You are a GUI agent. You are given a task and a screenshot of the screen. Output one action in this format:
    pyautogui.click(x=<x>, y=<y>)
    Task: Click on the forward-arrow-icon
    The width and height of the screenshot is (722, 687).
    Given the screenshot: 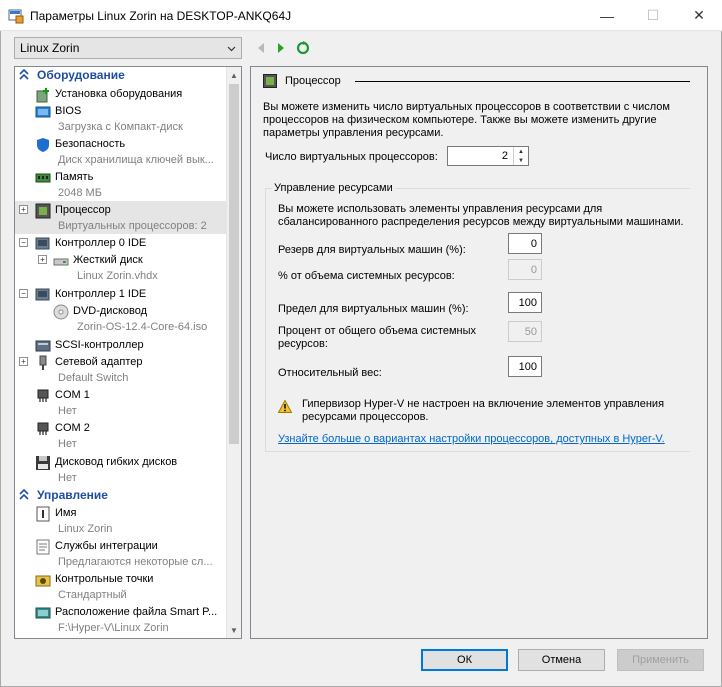 What is the action you would take?
    pyautogui.click(x=281, y=48)
    